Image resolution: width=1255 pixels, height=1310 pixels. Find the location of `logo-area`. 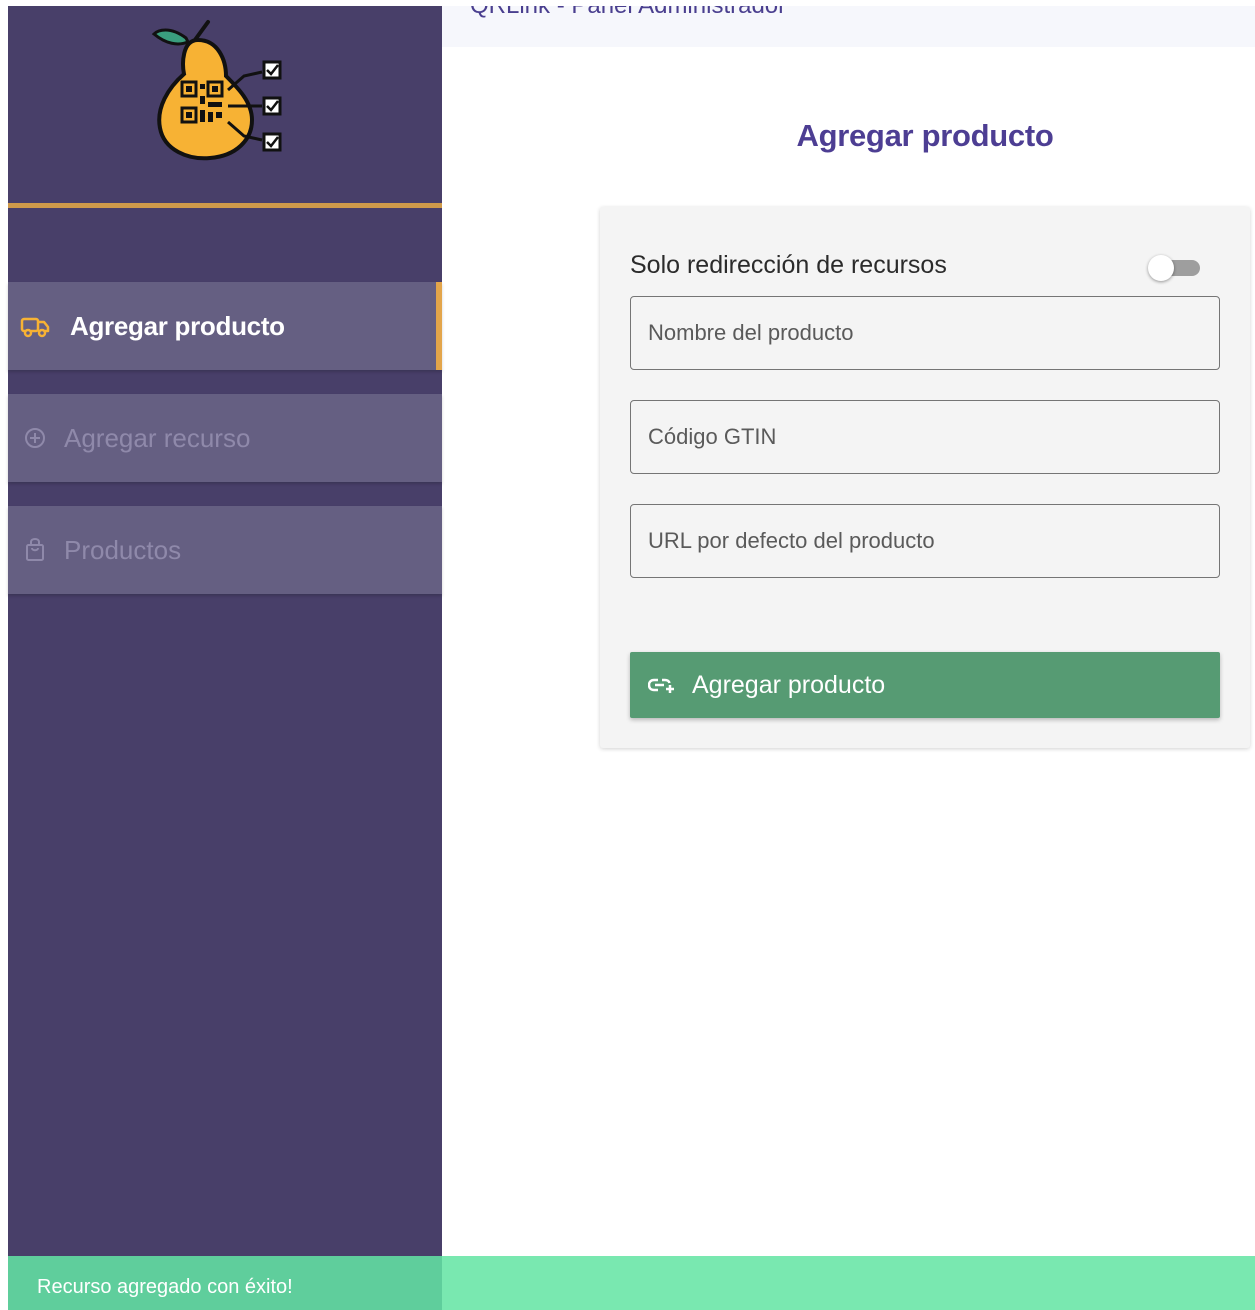

logo-area is located at coordinates (225, 104).